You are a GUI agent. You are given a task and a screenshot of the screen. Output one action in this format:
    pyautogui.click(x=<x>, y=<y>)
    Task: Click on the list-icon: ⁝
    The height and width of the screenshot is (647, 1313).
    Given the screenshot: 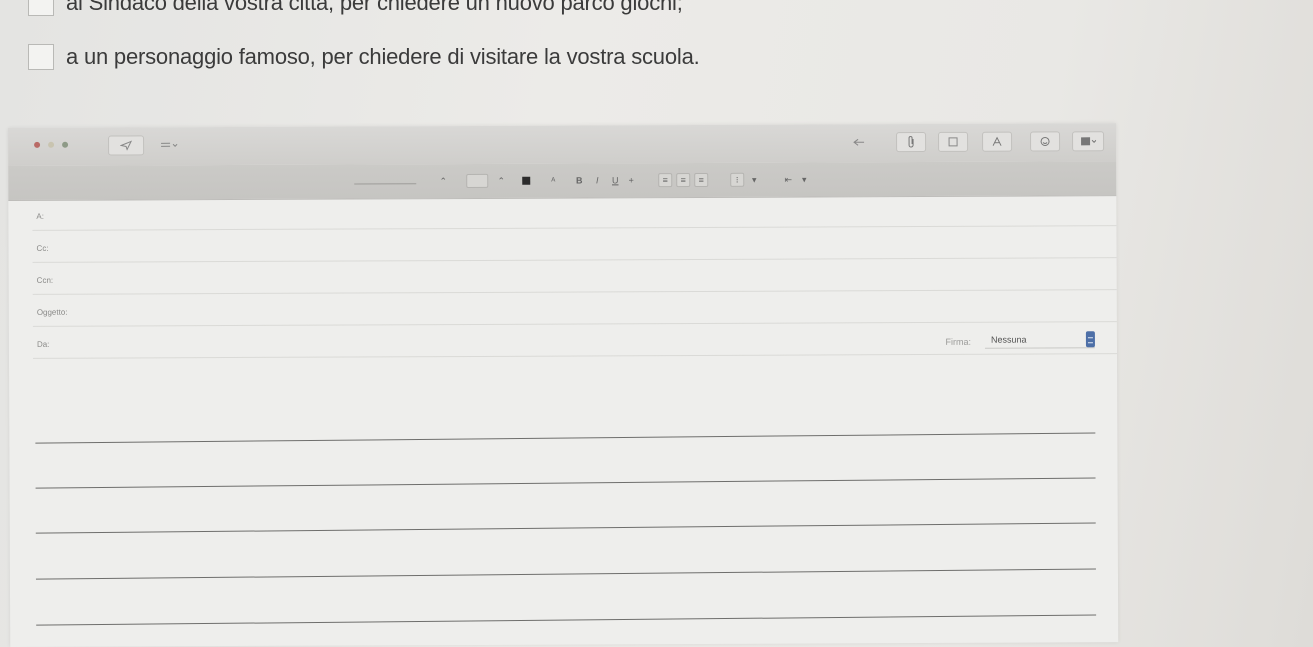 What is the action you would take?
    pyautogui.click(x=737, y=179)
    